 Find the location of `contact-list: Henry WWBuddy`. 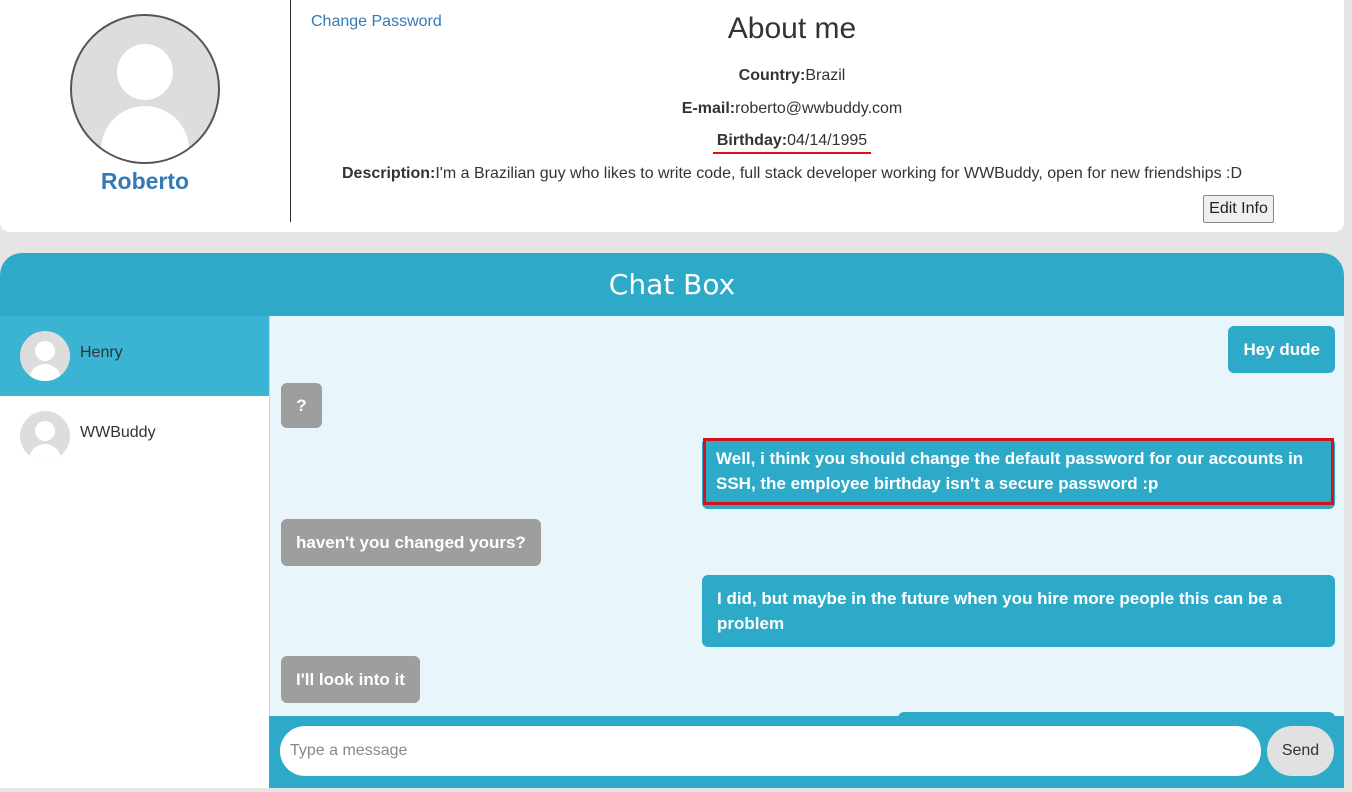

contact-list: Henry WWBuddy is located at coordinates (134, 552).